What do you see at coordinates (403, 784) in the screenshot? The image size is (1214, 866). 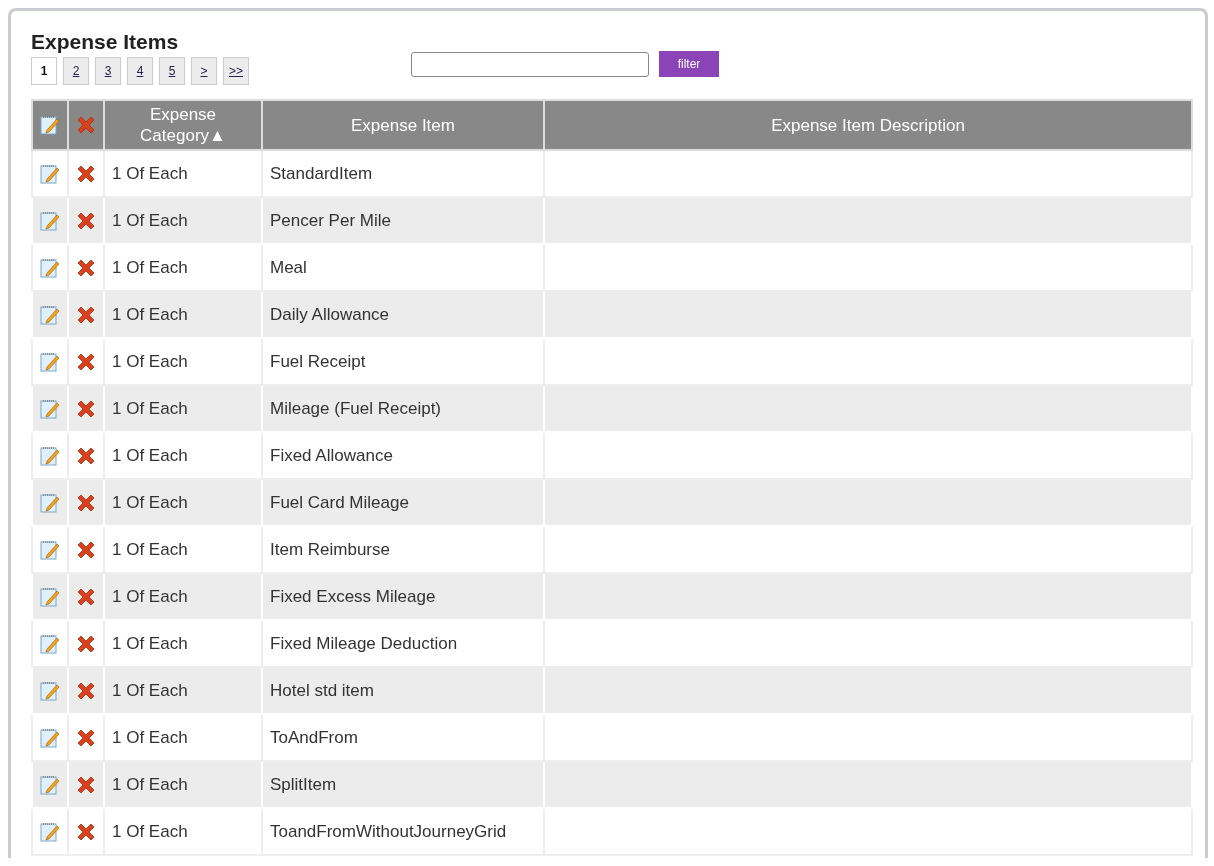 I see `table-cell: SplitItem` at bounding box center [403, 784].